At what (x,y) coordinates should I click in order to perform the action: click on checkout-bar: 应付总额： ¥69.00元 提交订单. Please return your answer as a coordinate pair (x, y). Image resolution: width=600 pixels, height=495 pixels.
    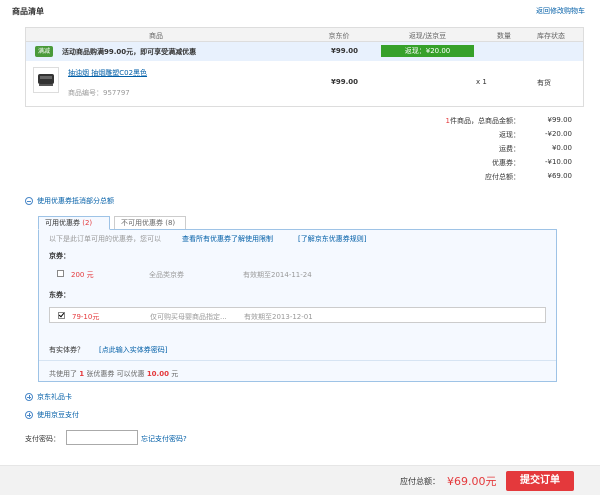
    Looking at the image, I should click on (300, 480).